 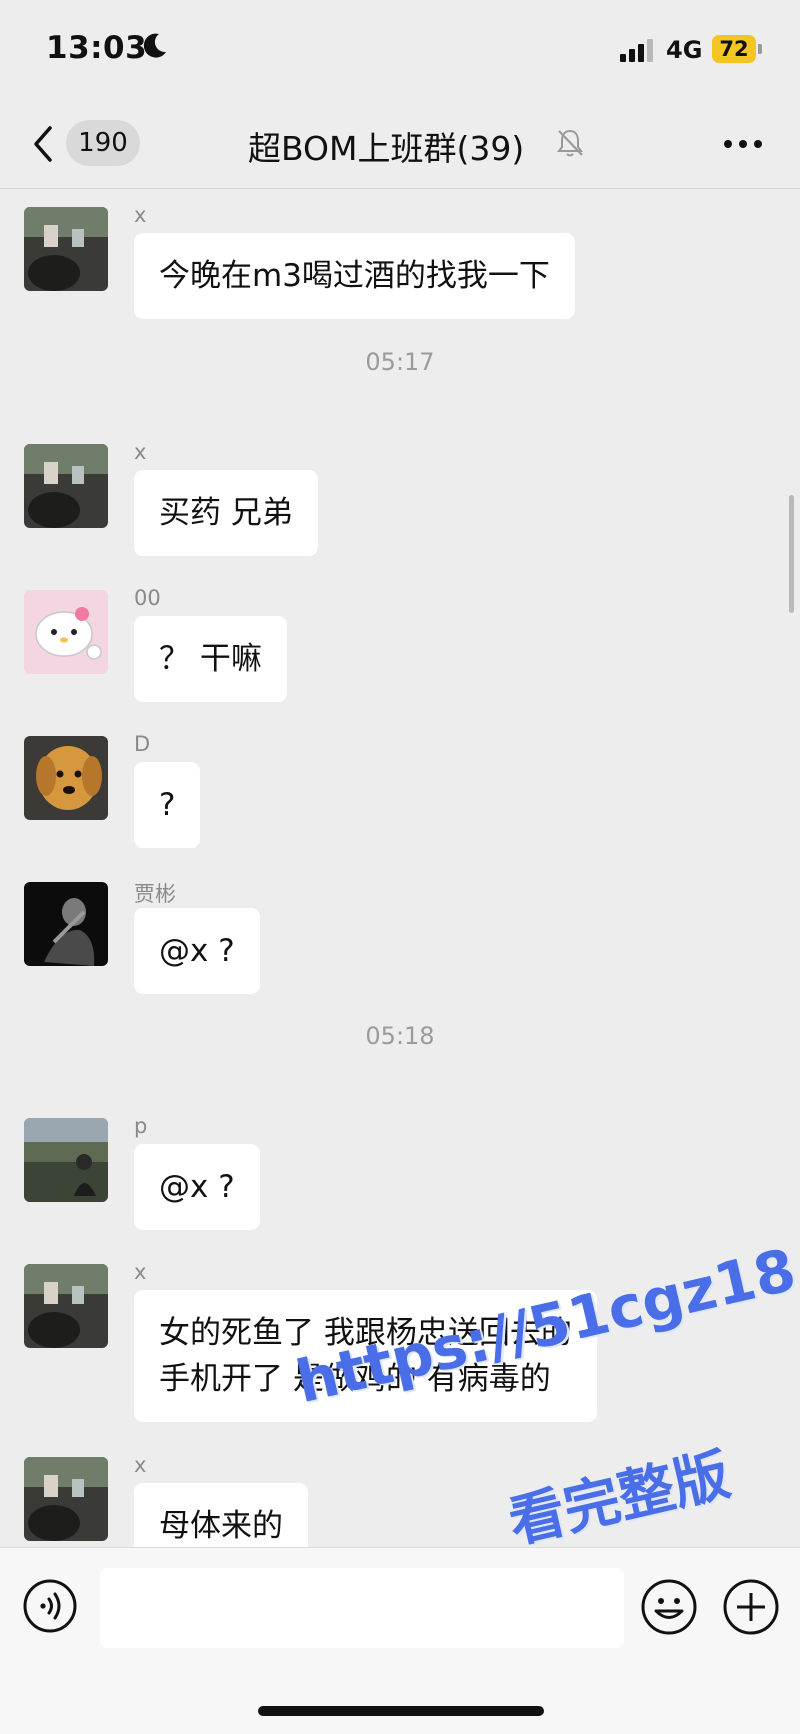 What do you see at coordinates (636, 50) in the screenshot?
I see `signal-icon` at bounding box center [636, 50].